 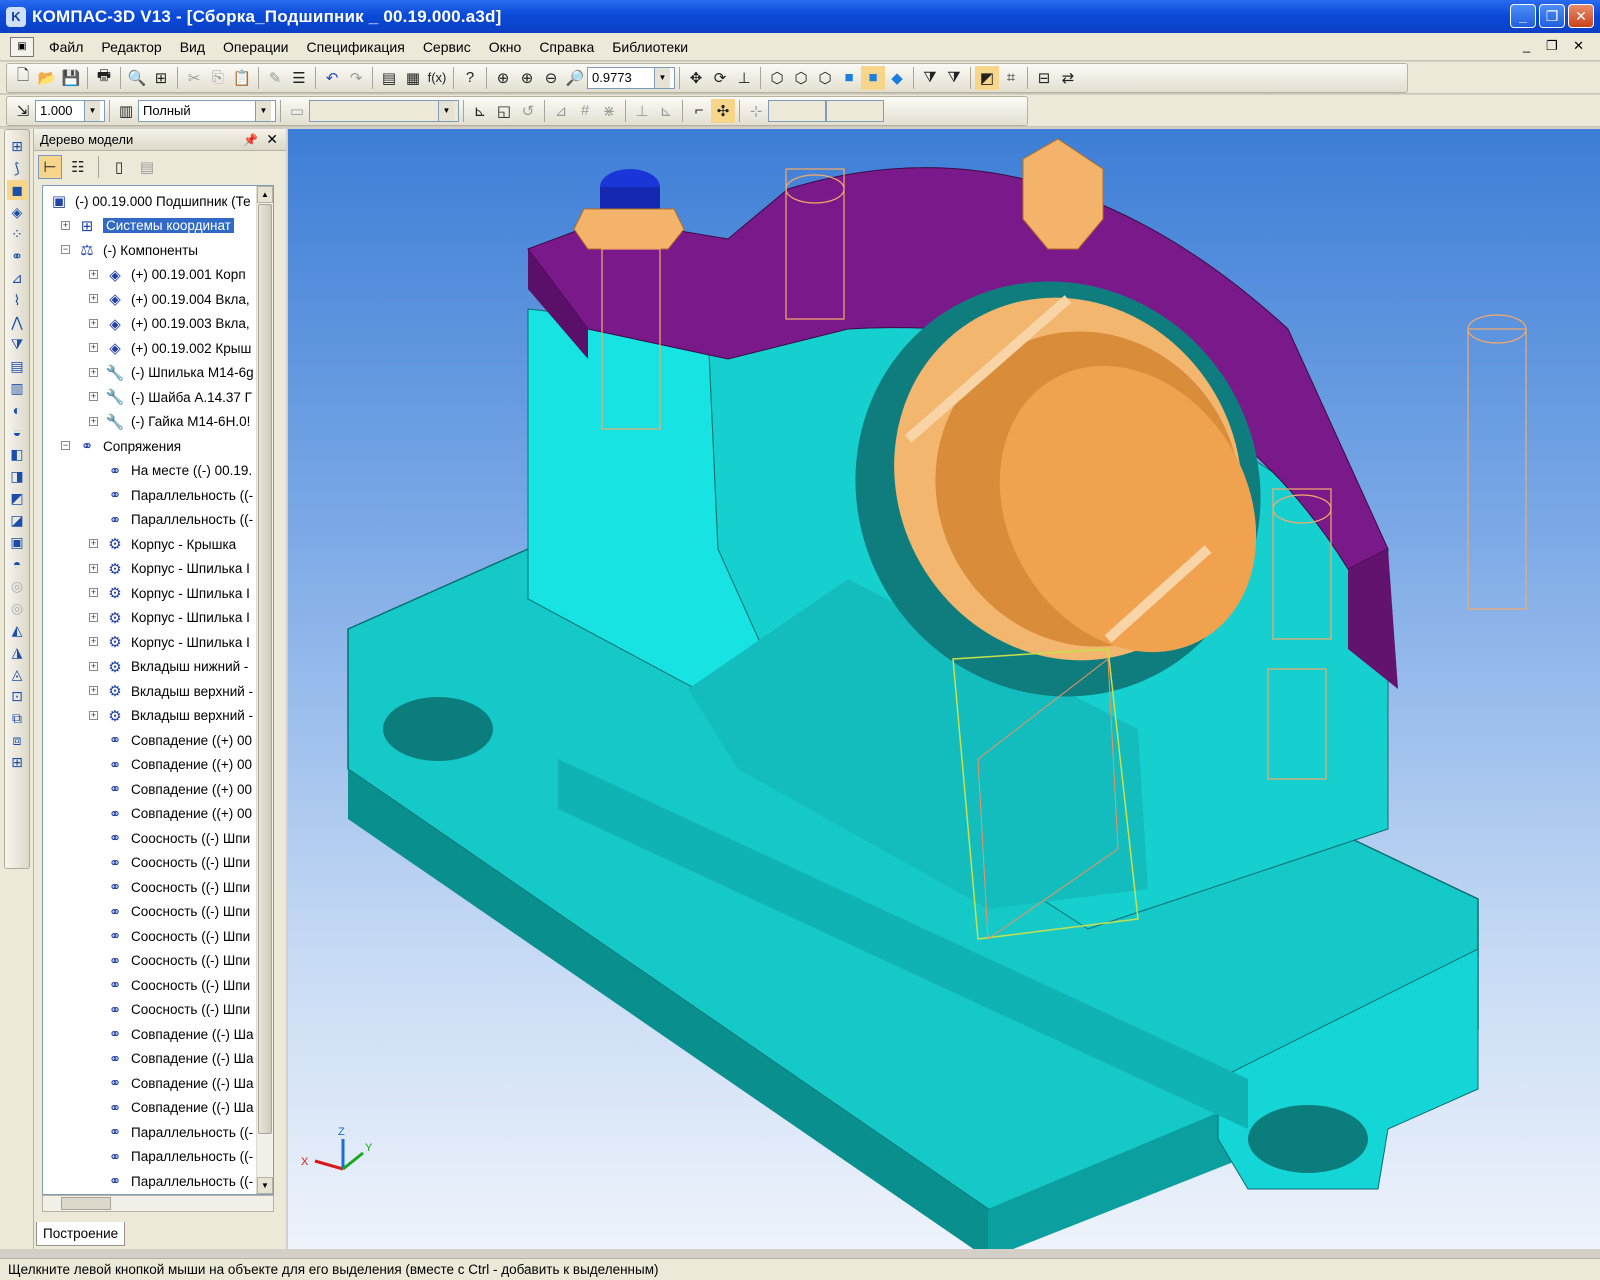 What do you see at coordinates (797, 110) in the screenshot?
I see `coord-x-field` at bounding box center [797, 110].